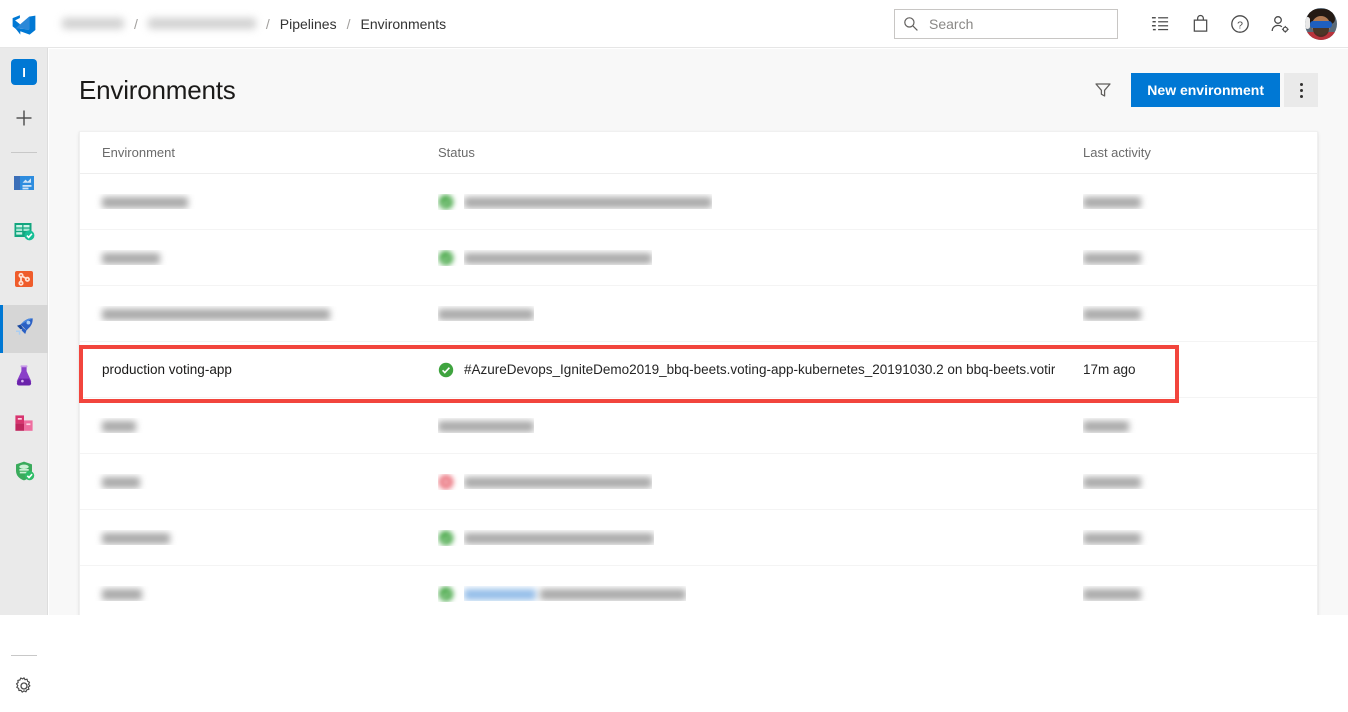 The height and width of the screenshot is (712, 1348). Describe the element at coordinates (1121, 24) in the screenshot. I see `top-bar-actions: Search ?` at that location.